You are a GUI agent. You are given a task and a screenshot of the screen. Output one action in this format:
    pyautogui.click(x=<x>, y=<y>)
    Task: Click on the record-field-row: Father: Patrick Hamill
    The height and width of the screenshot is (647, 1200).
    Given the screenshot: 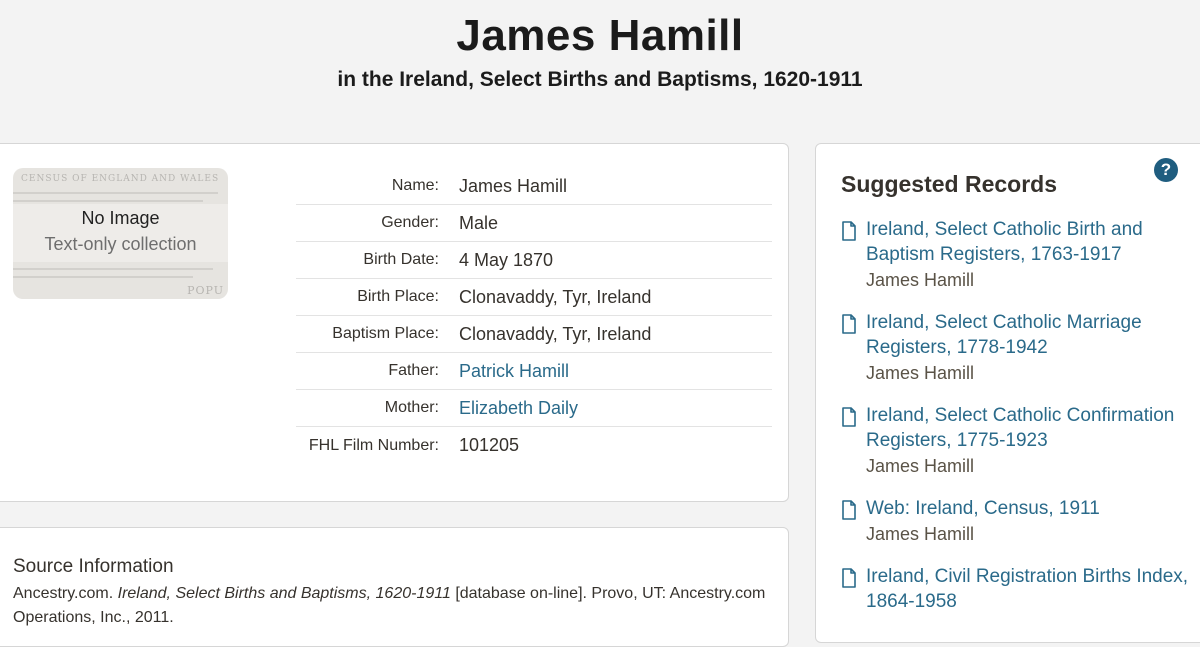 What is the action you would take?
    pyautogui.click(x=534, y=371)
    